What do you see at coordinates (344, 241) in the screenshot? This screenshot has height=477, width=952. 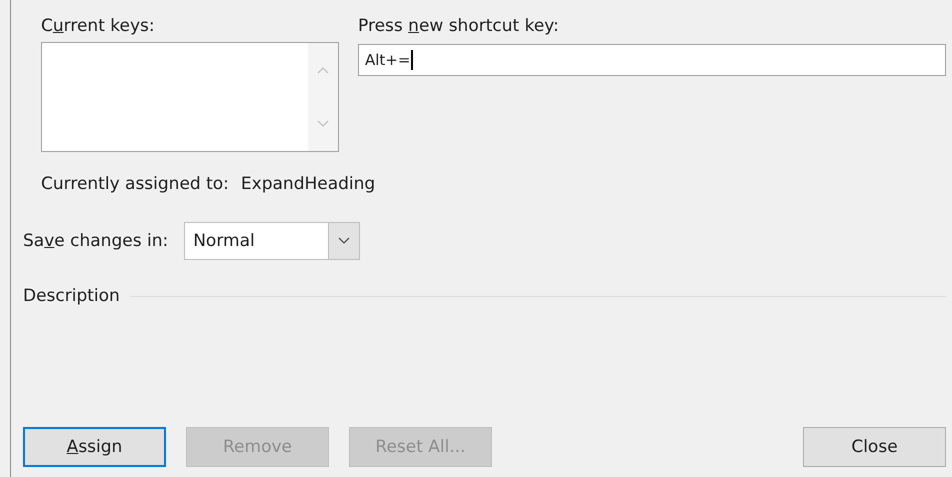 I see `chevron-down-icon` at bounding box center [344, 241].